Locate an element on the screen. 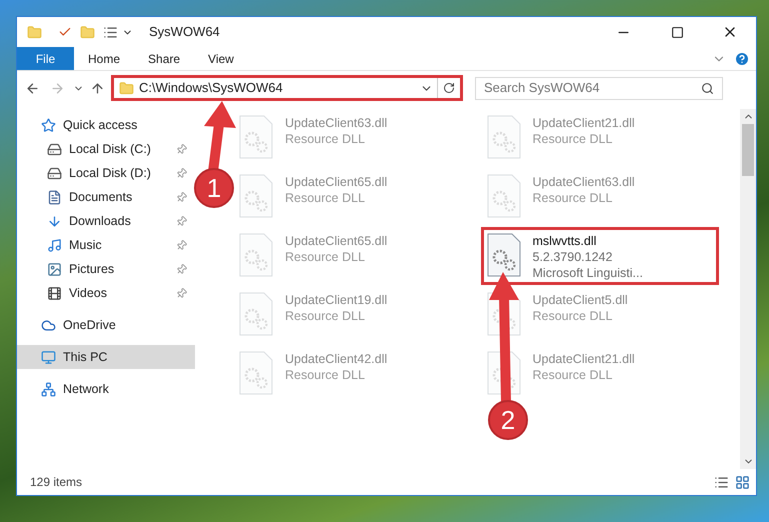 The width and height of the screenshot is (769, 522). nav-item: This PC is located at coordinates (106, 357).